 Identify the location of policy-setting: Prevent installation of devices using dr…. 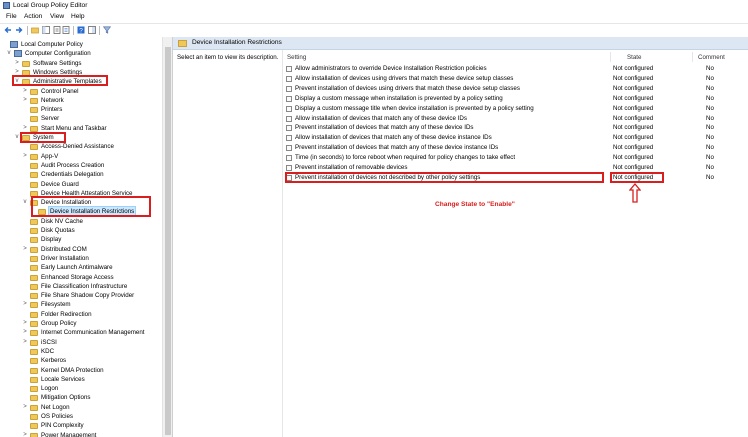
(407, 88).